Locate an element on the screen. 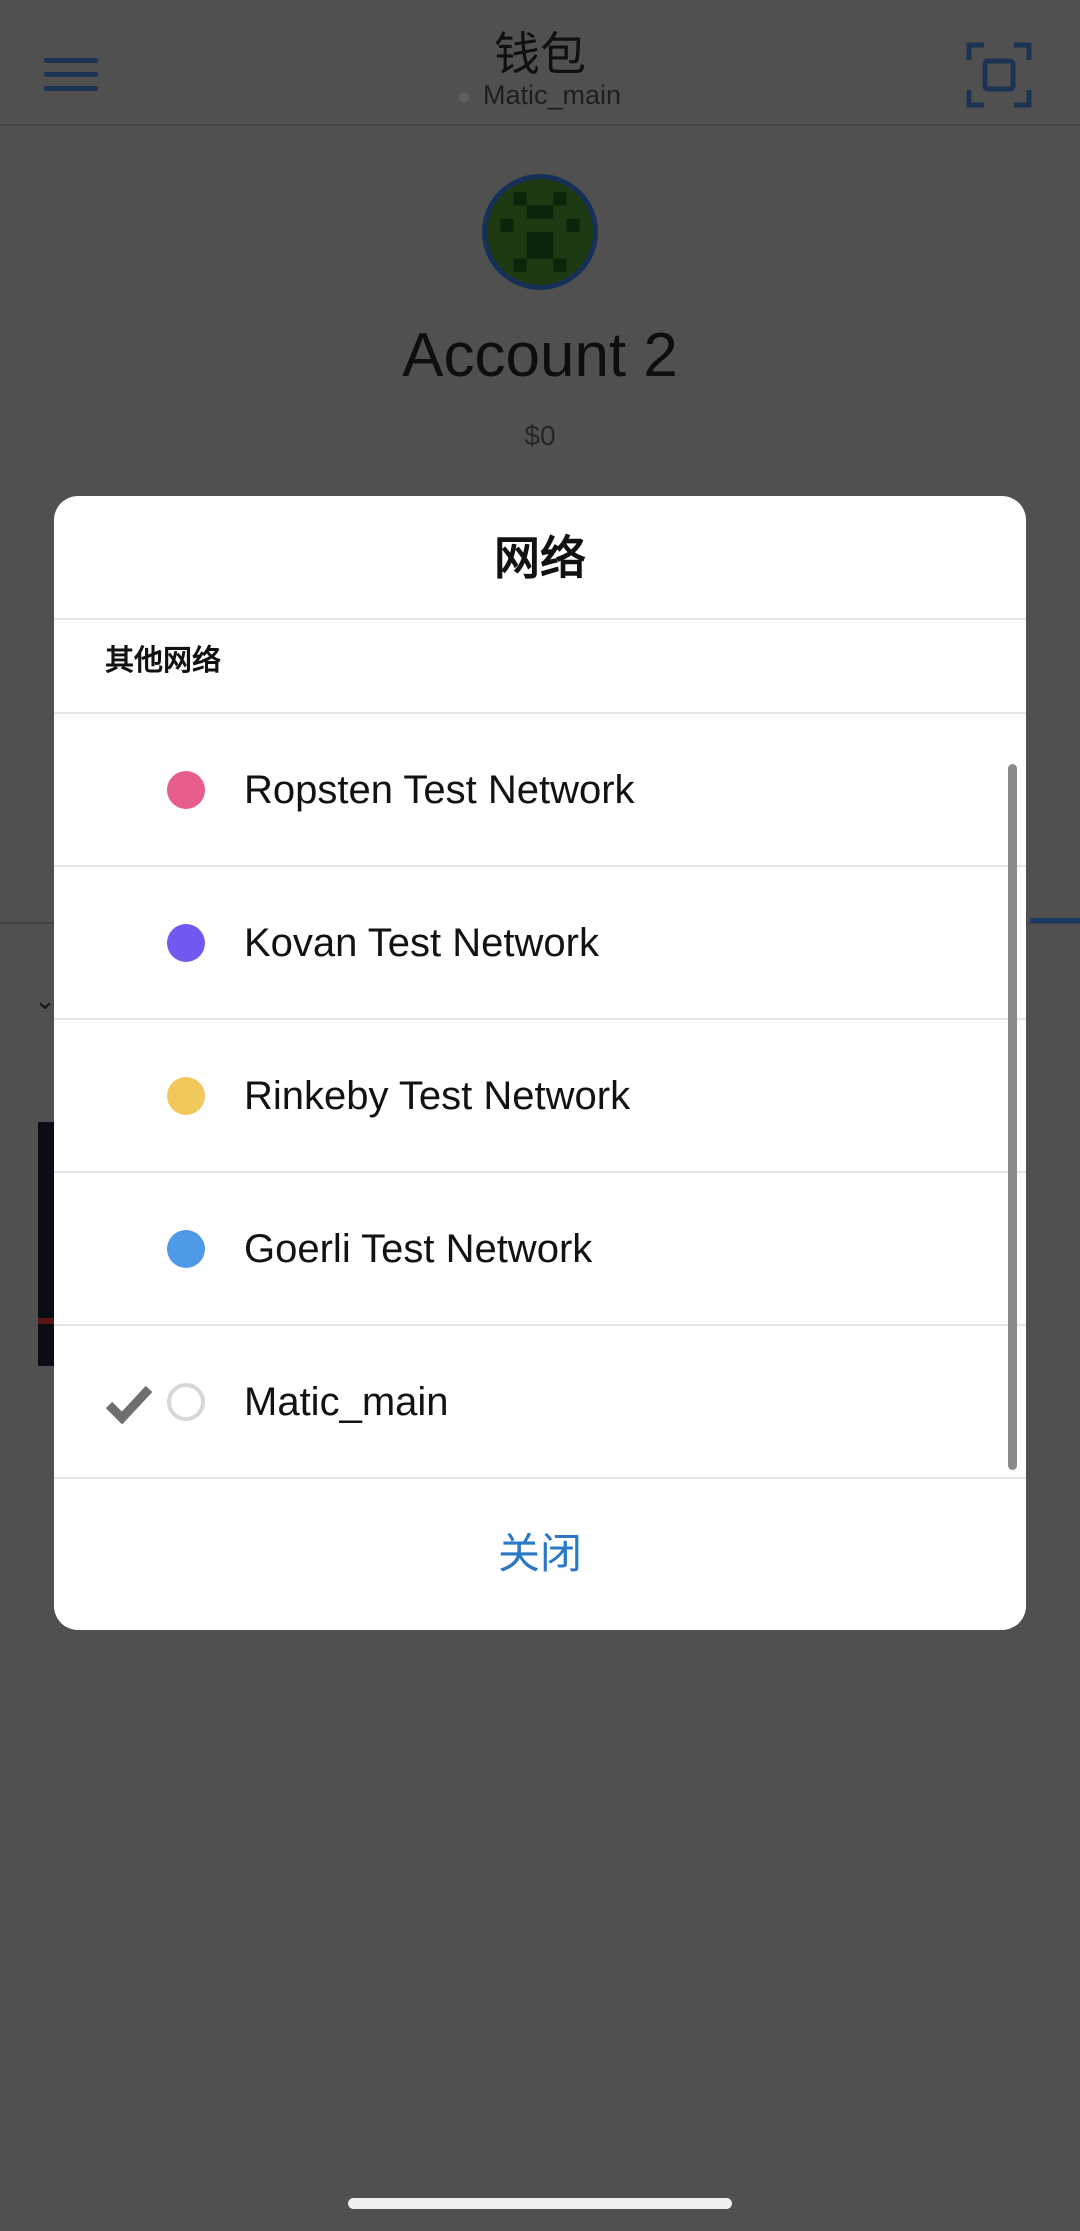 This screenshot has height=2231, width=1080. checkmark-icon is located at coordinates (129, 1404).